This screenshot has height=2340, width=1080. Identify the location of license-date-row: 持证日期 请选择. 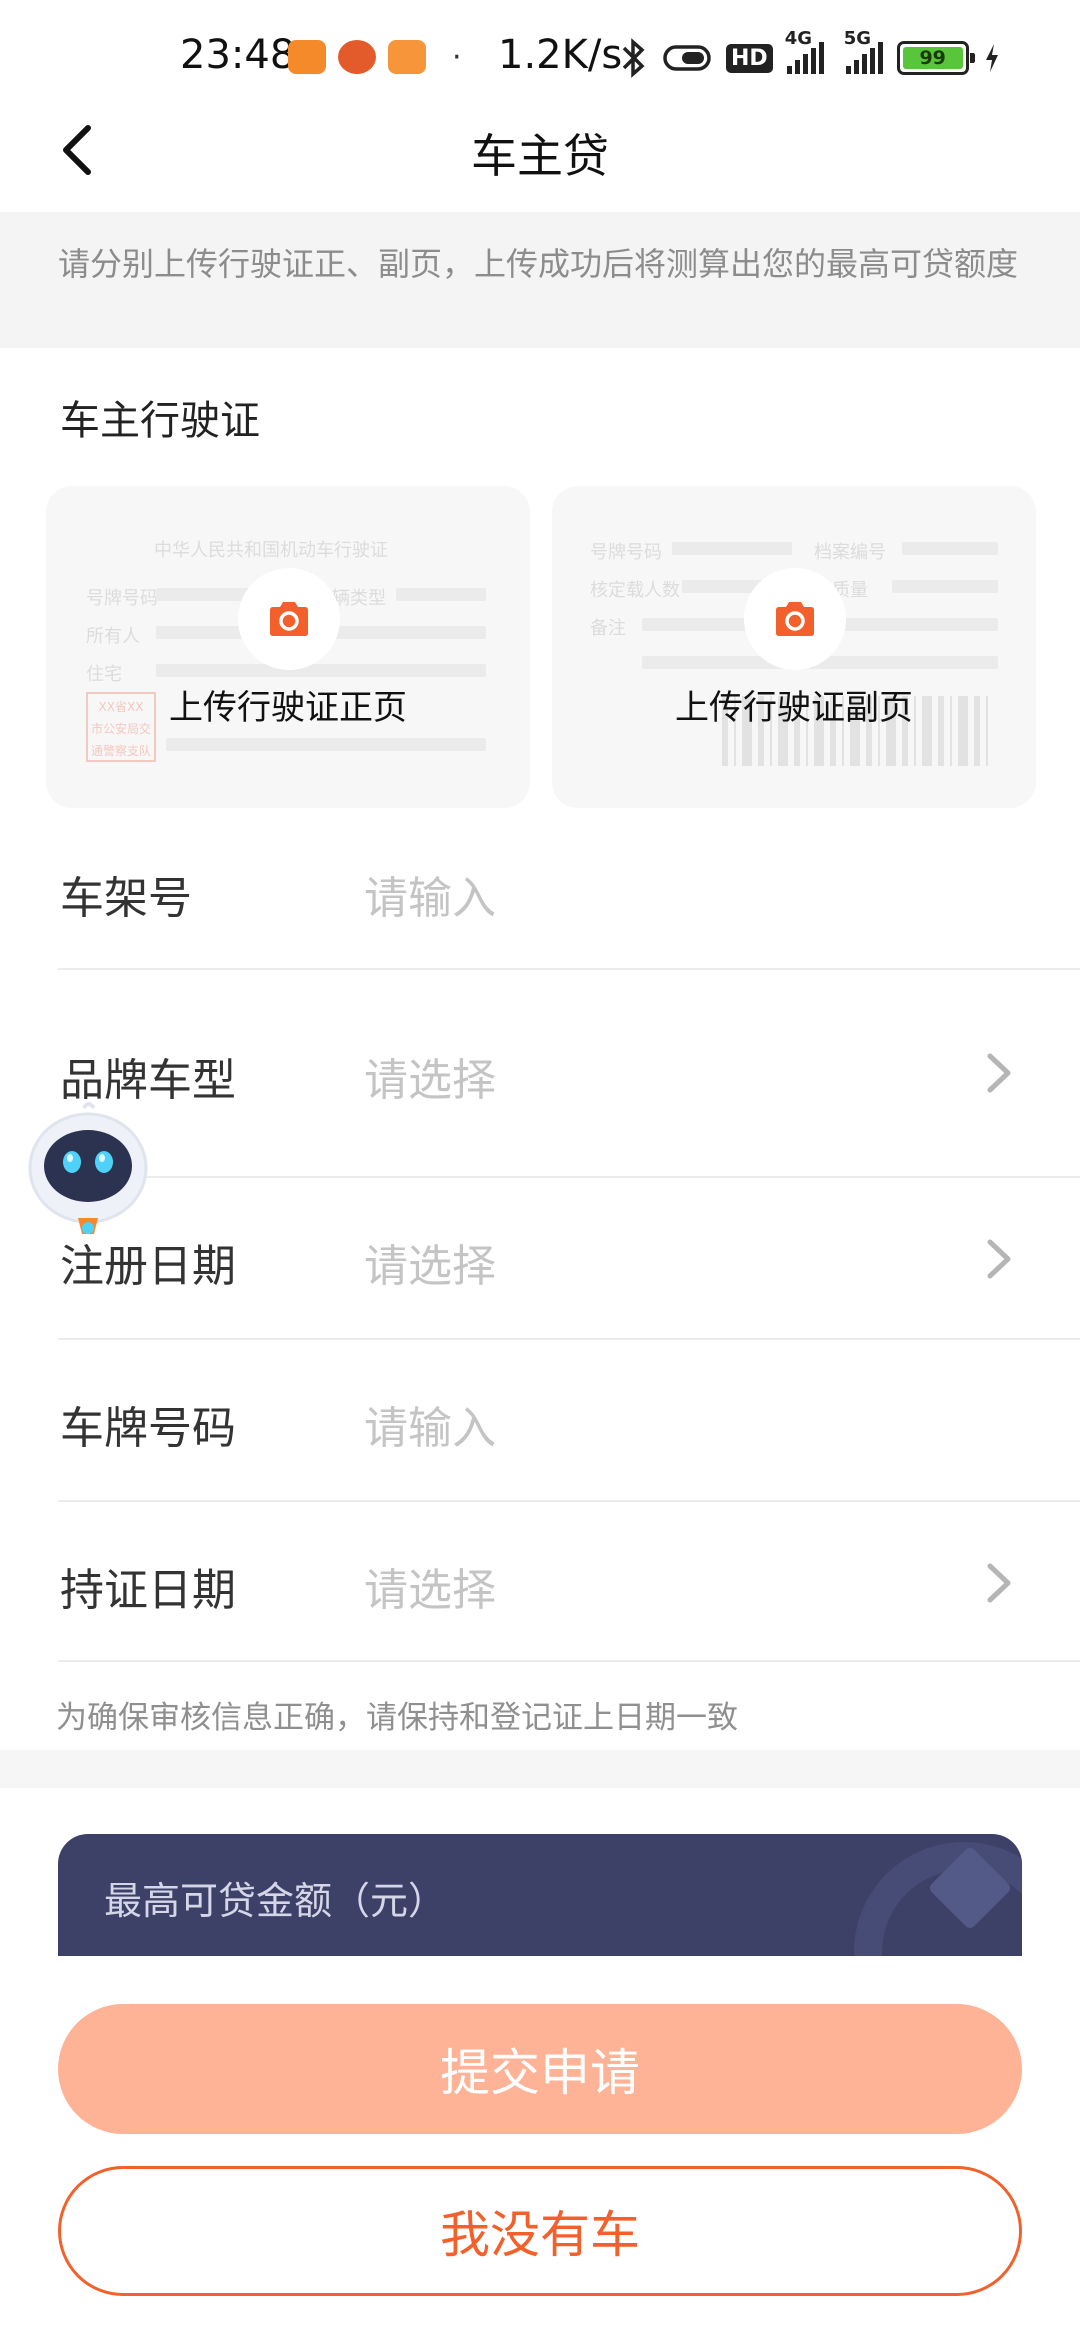
(569, 1582).